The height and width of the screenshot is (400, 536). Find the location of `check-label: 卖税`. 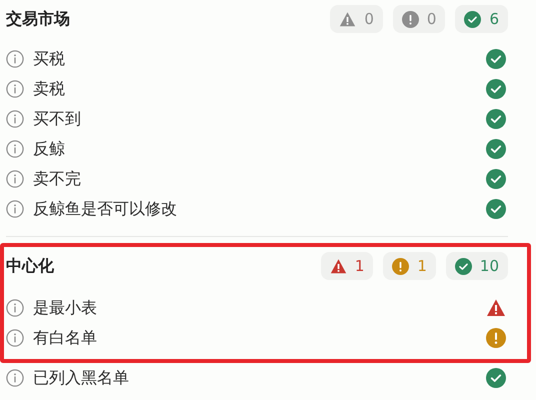

check-label: 卖税 is located at coordinates (49, 89).